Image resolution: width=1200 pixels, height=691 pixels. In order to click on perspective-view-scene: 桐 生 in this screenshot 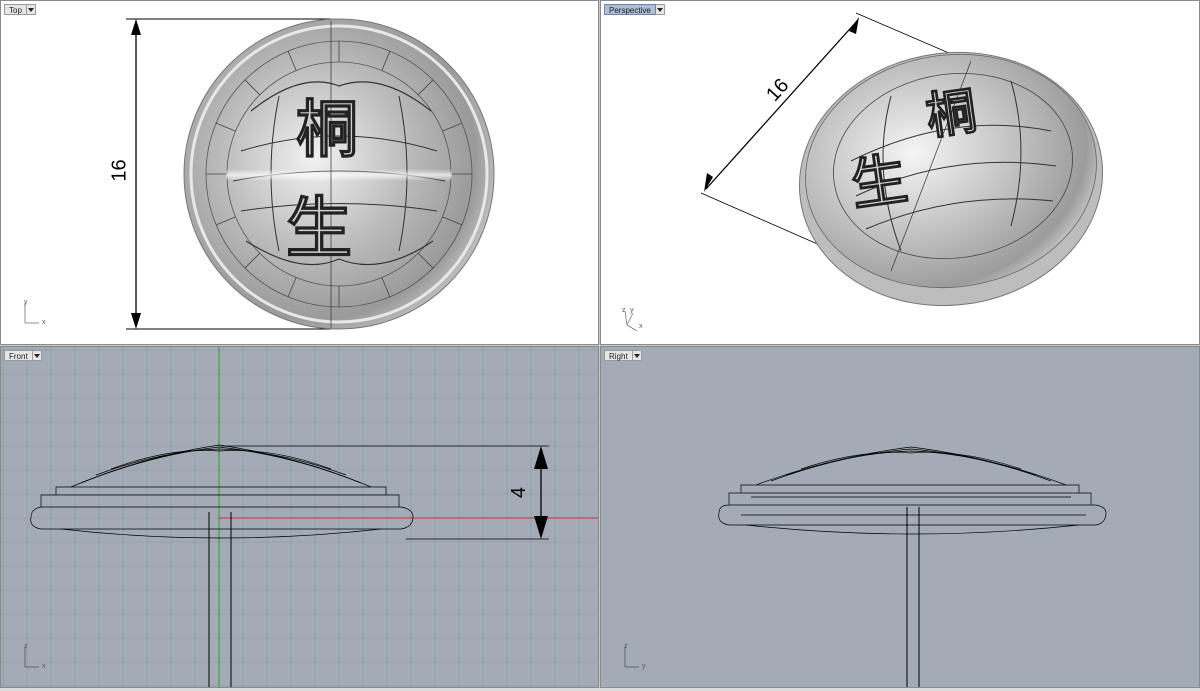, I will do `click(902, 159)`.